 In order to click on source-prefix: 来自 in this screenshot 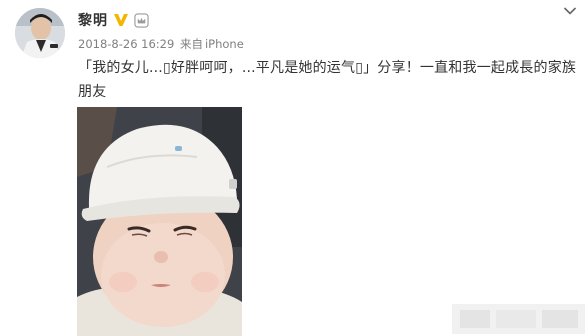, I will do `click(191, 44)`.